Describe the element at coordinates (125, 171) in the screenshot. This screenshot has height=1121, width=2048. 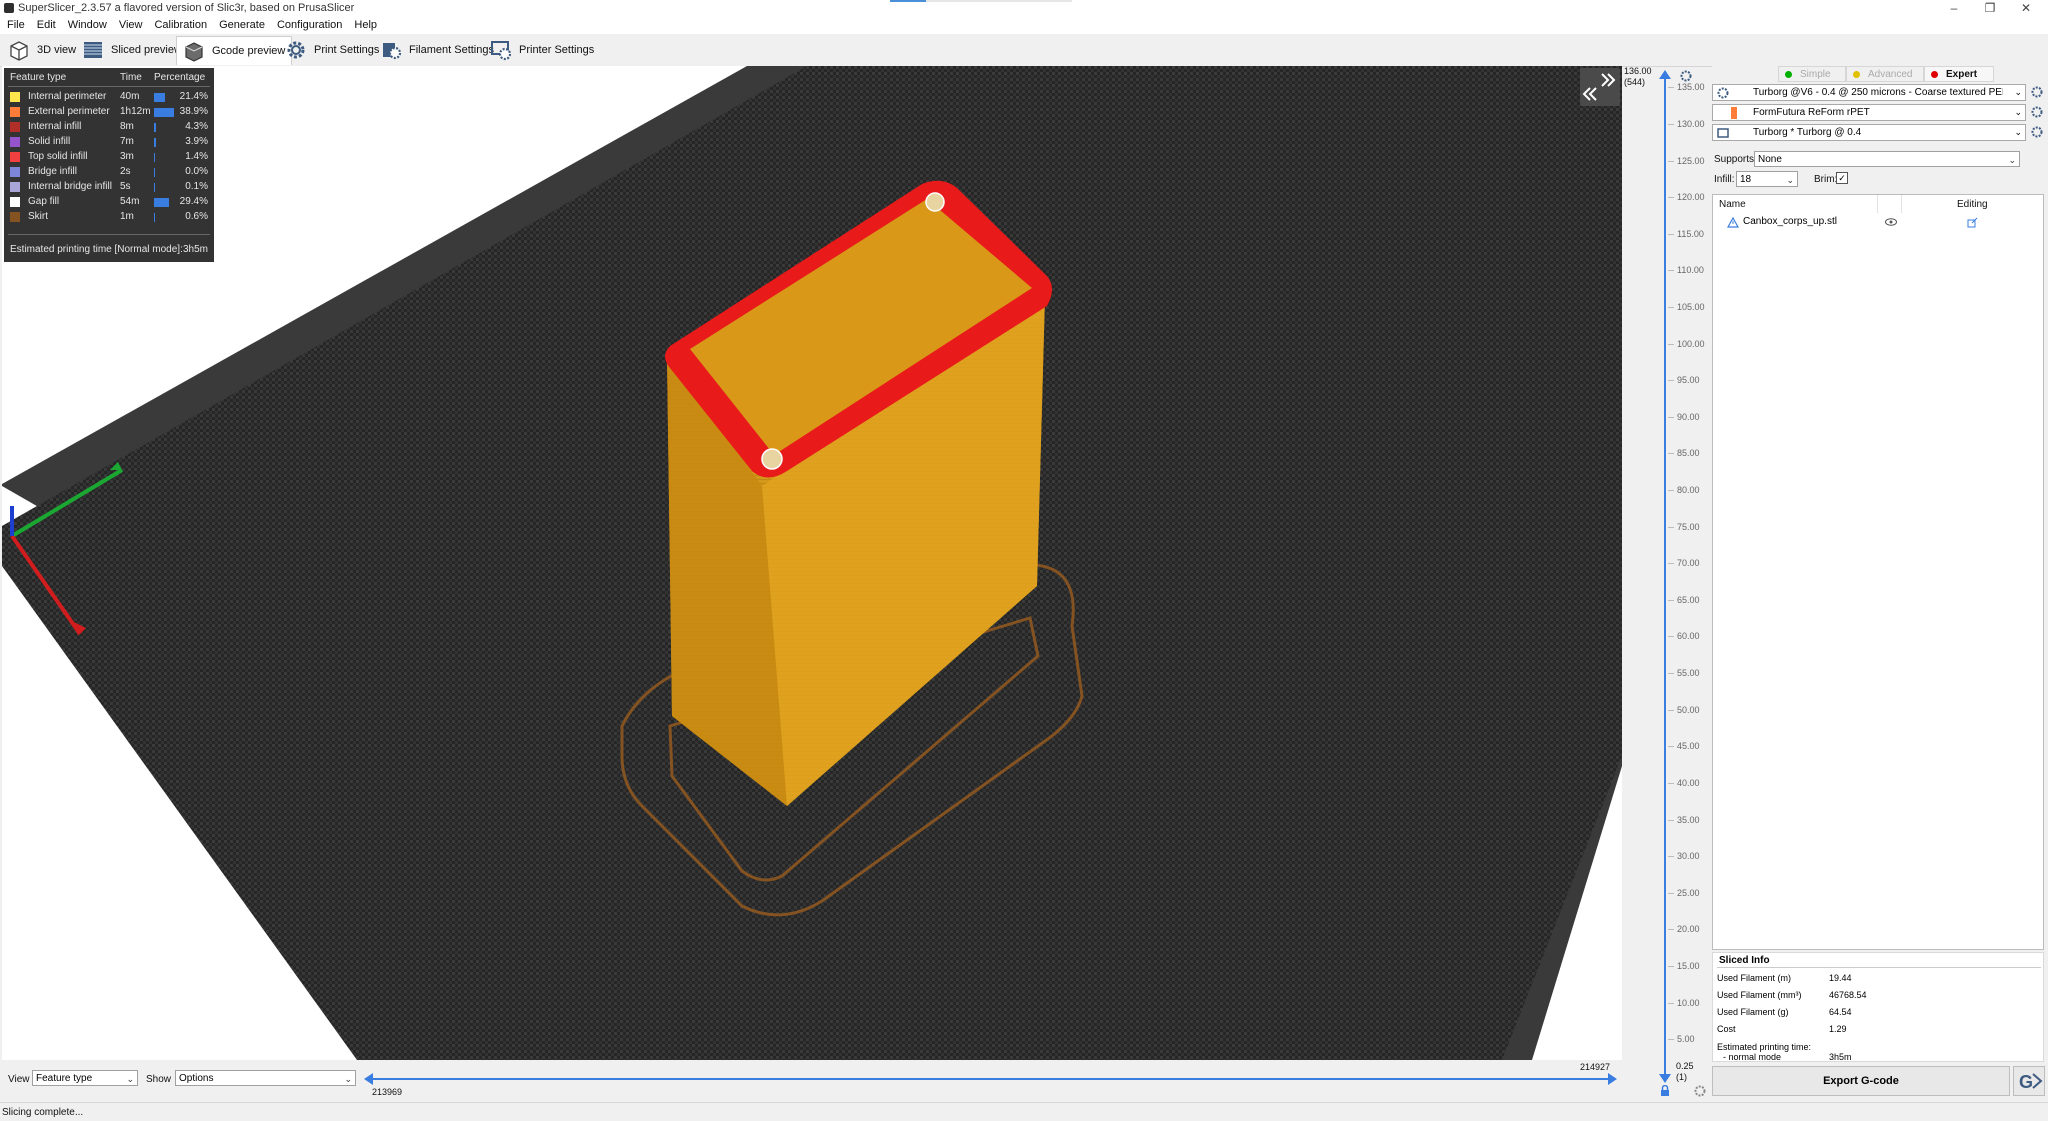
I see `legend-feature-time: 2s` at that location.